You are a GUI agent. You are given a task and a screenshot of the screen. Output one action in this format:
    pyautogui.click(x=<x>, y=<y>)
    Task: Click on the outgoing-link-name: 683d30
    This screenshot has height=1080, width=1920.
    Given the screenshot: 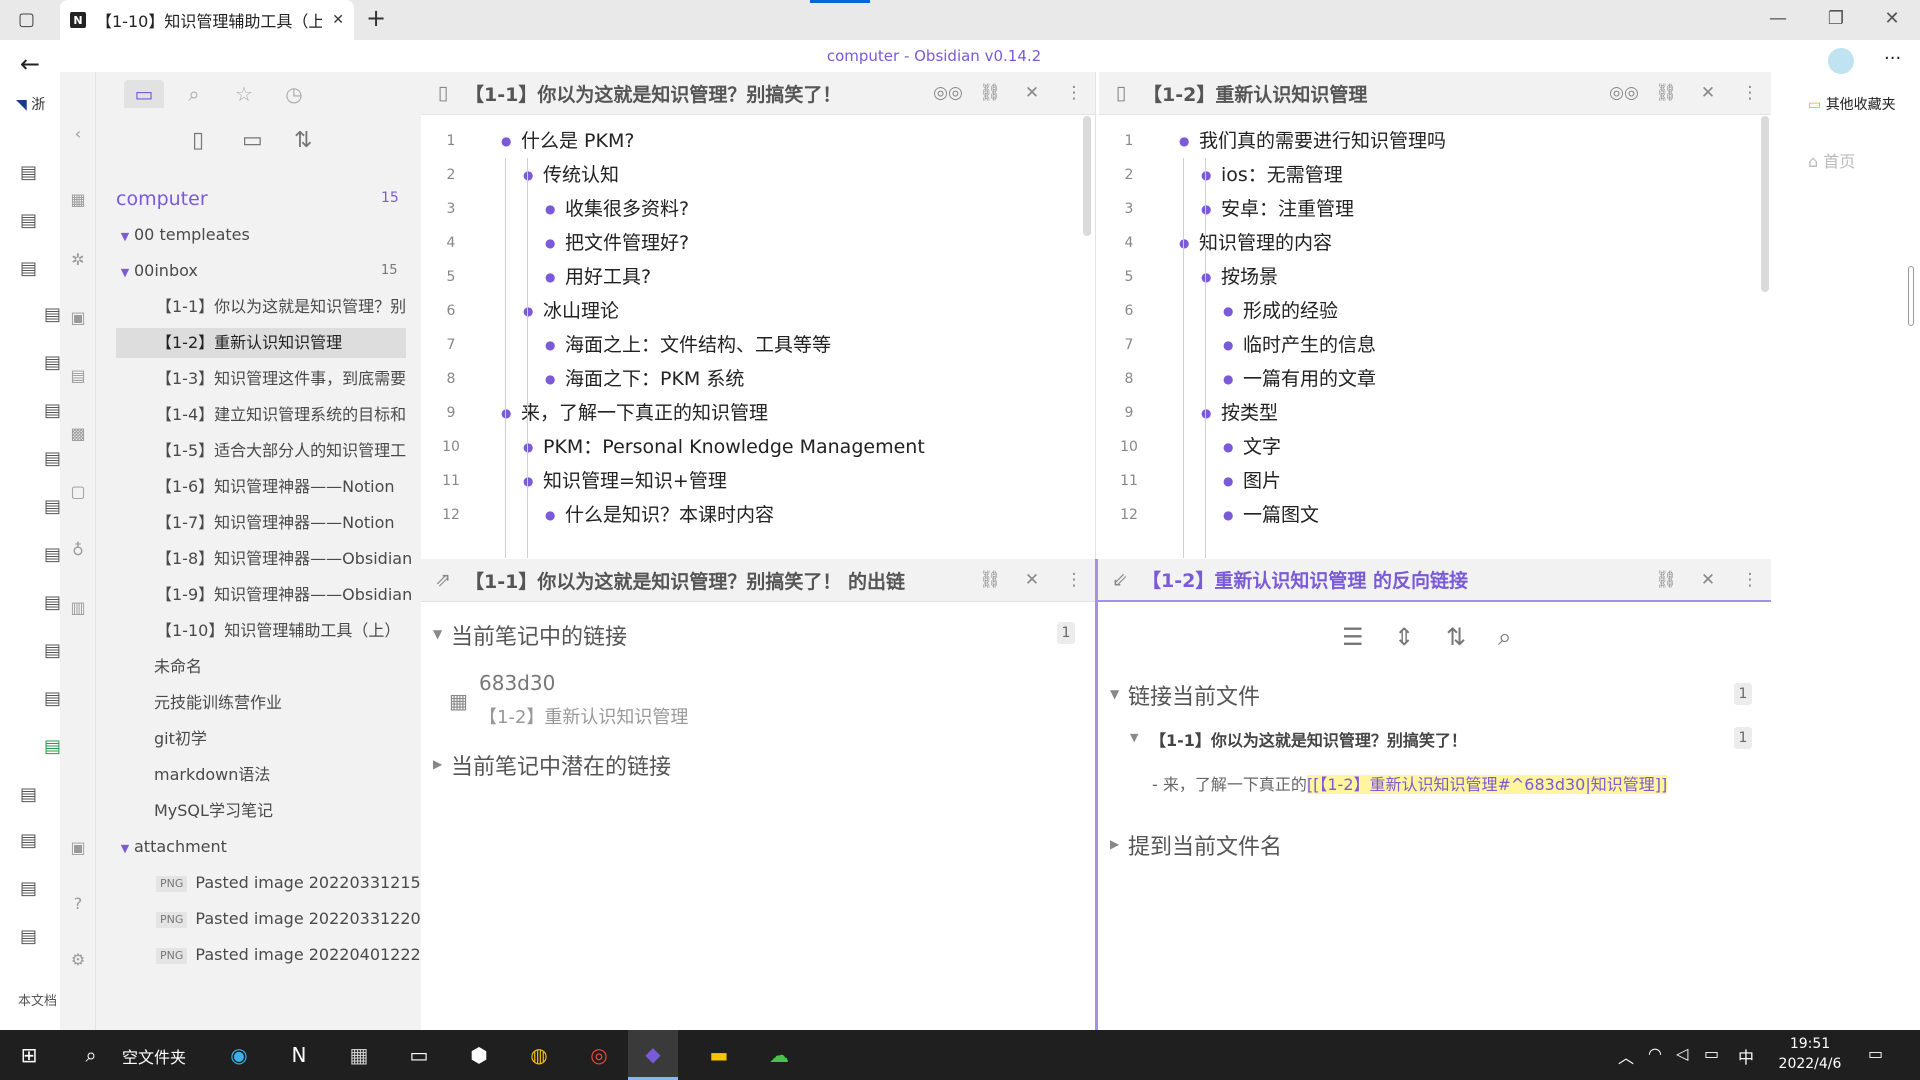 What is the action you would take?
    pyautogui.click(x=517, y=683)
    